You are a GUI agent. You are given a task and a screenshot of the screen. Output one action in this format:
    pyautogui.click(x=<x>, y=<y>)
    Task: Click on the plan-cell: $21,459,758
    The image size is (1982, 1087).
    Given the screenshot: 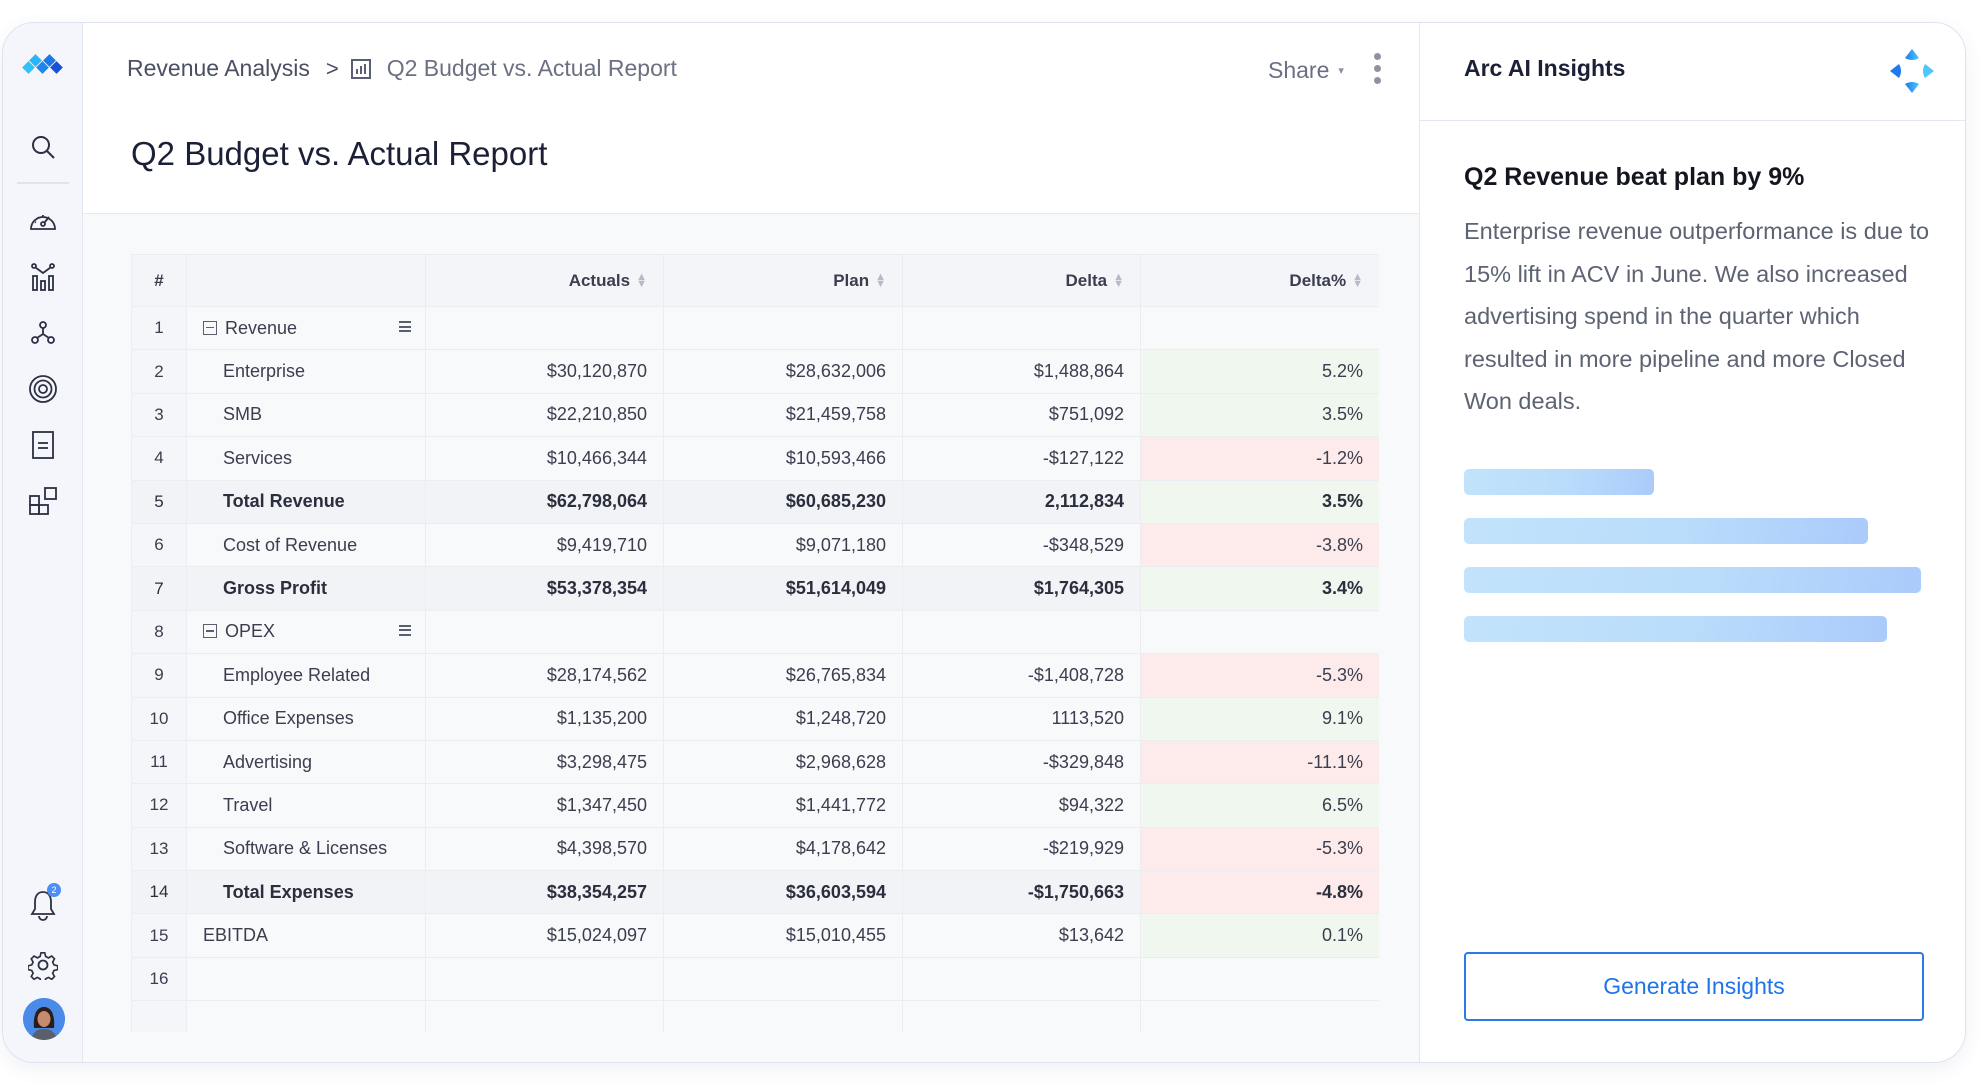 What is the action you would take?
    pyautogui.click(x=783, y=415)
    